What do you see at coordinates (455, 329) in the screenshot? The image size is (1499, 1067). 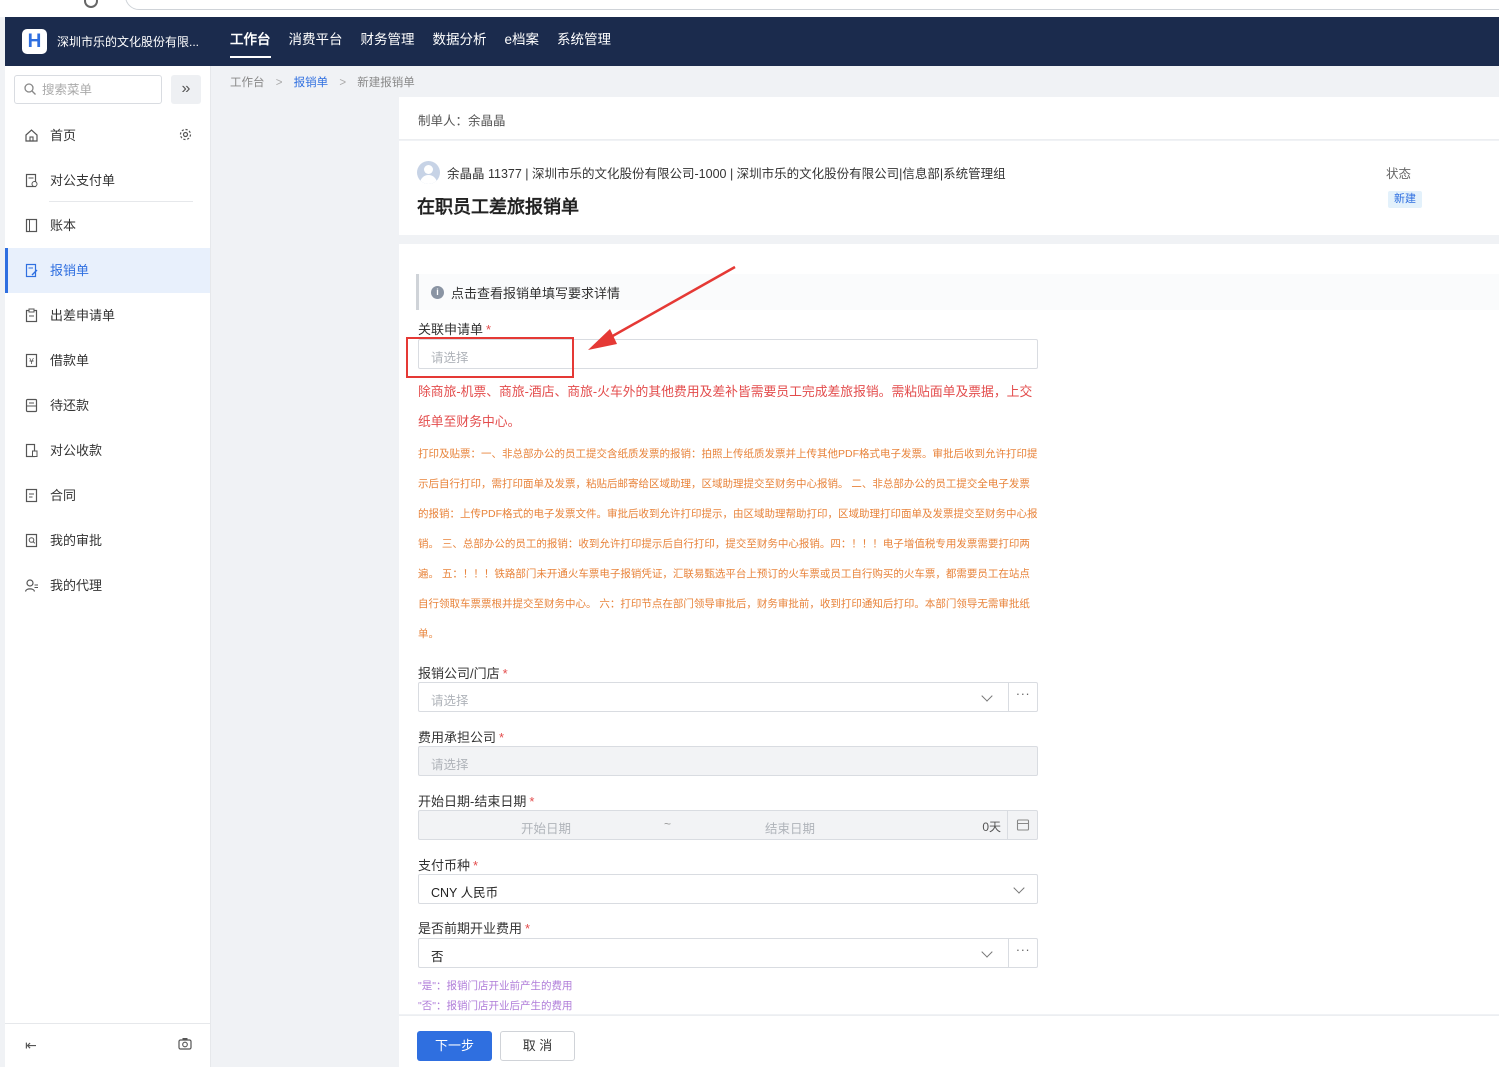 I see `related-application-label: 关联申请单 *` at bounding box center [455, 329].